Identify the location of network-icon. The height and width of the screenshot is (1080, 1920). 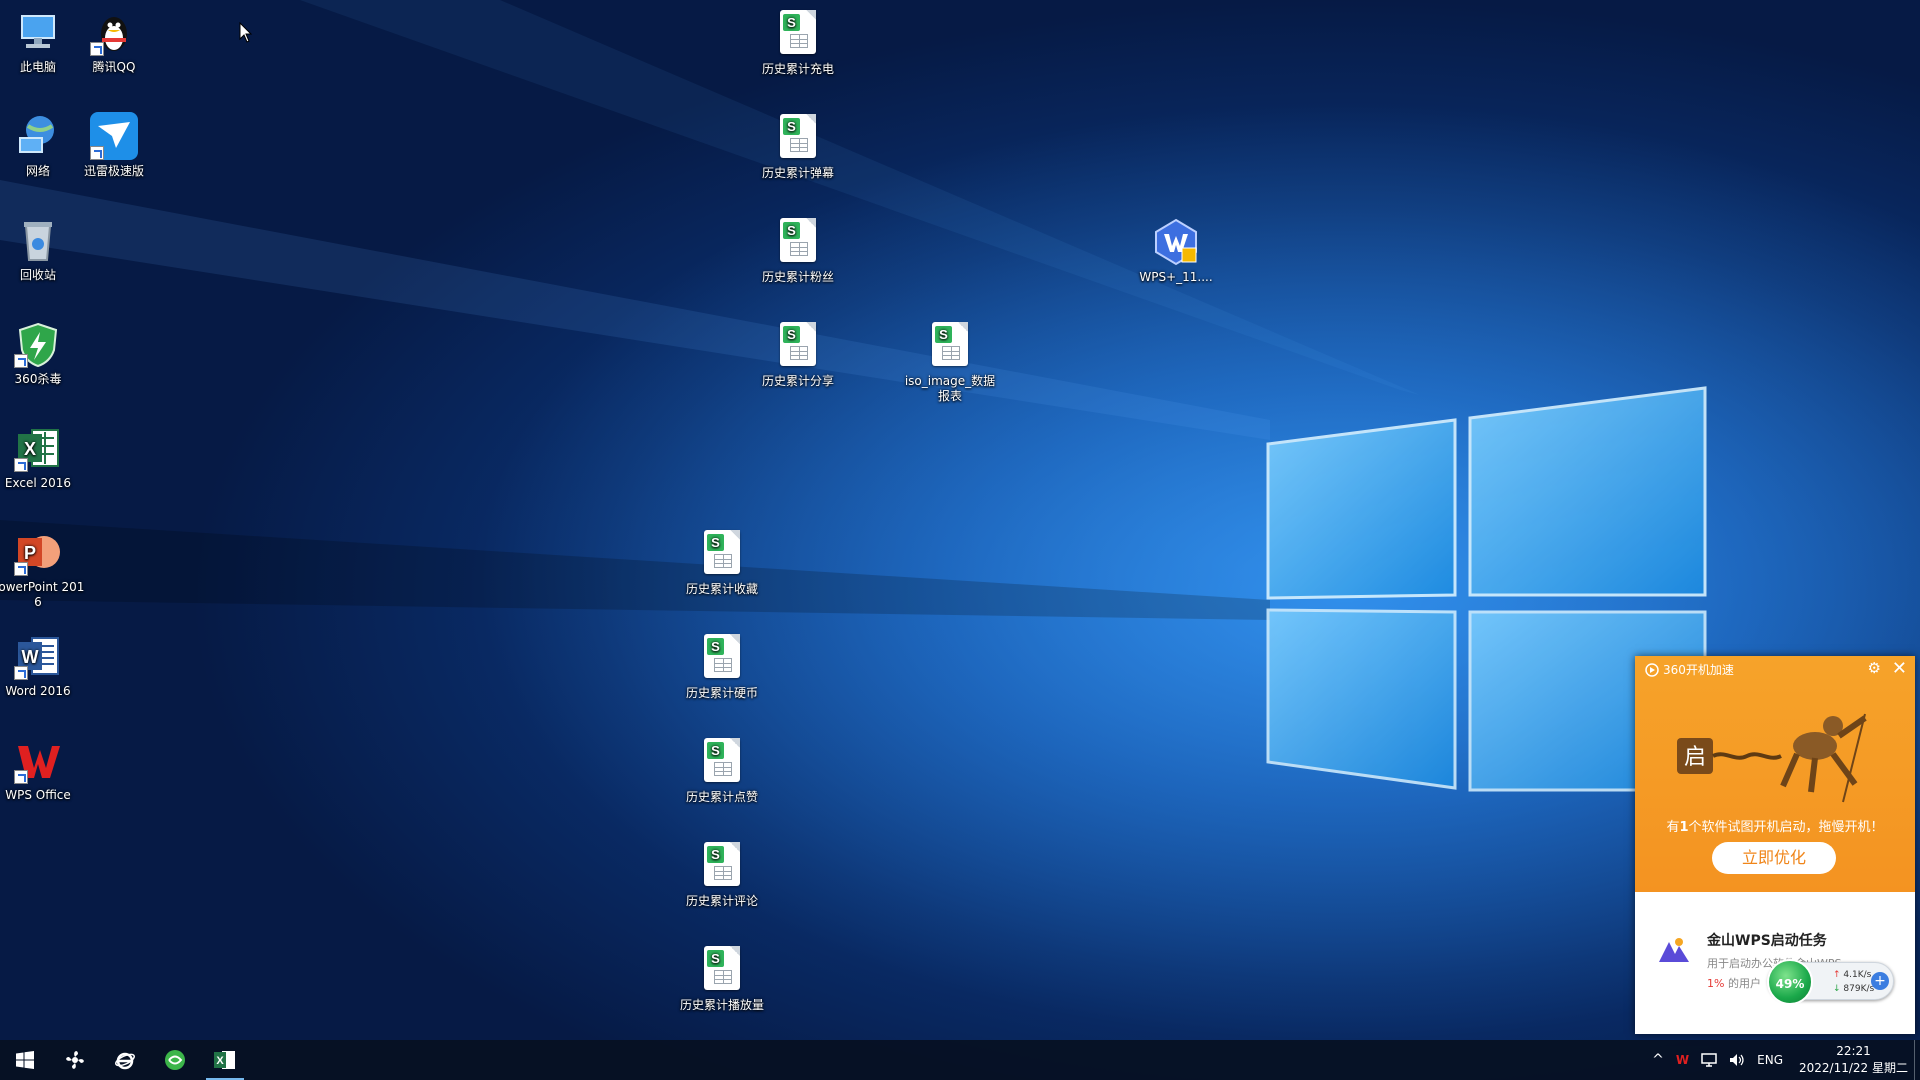
(38, 136).